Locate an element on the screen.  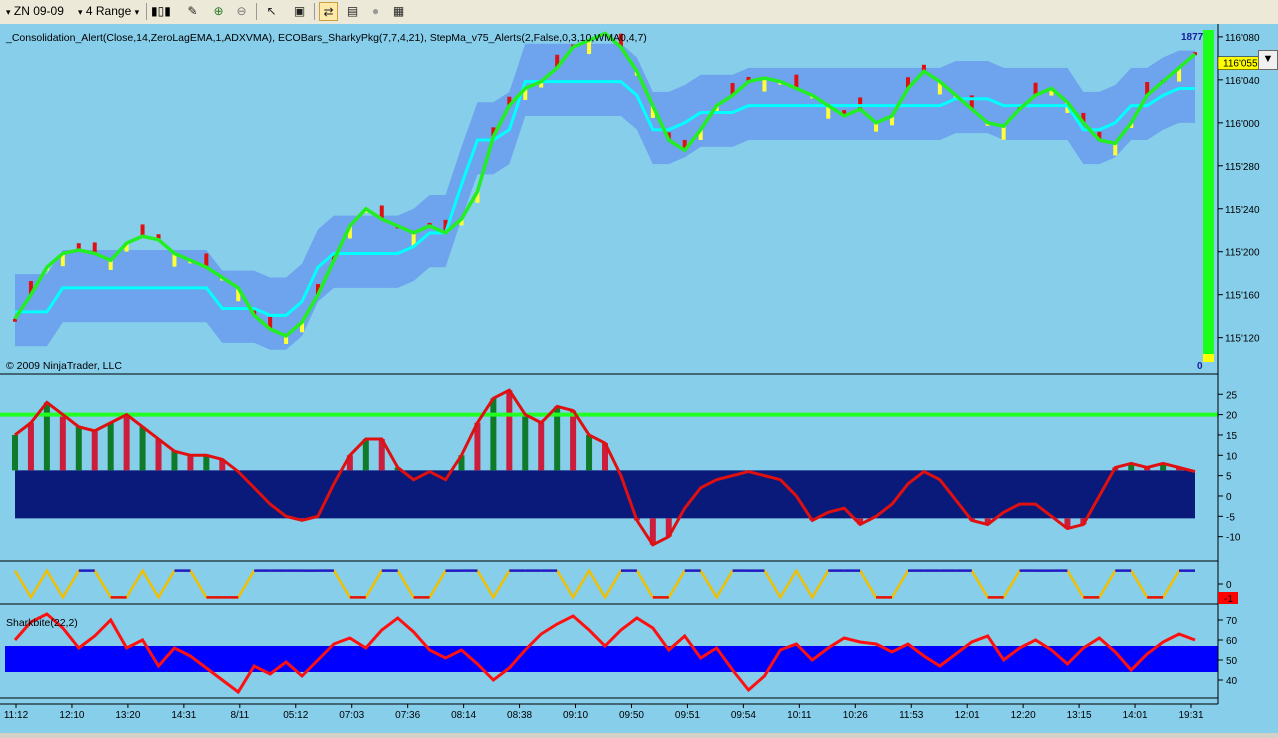
volume-bottom-label: 0 is located at coordinates (1200, 366).